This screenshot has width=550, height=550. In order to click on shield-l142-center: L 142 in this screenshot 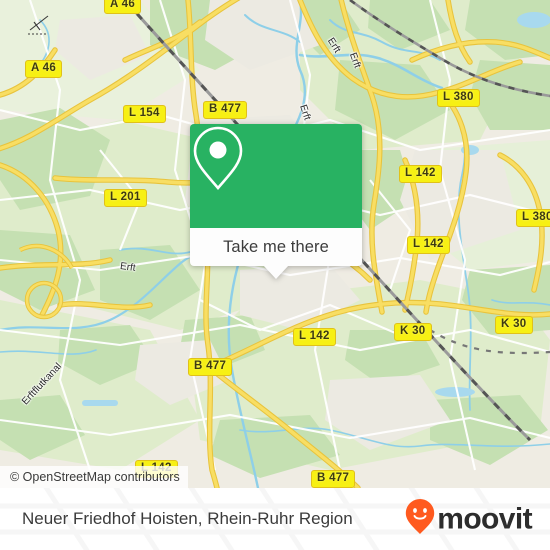, I will do `click(314, 337)`.